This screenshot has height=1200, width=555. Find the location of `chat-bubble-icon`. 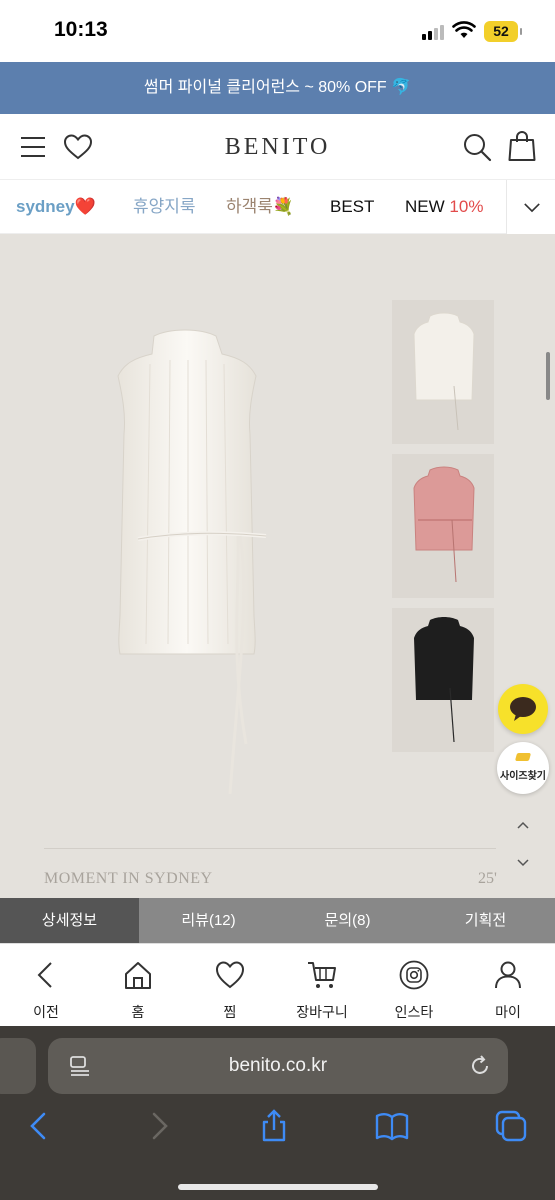

chat-bubble-icon is located at coordinates (523, 709).